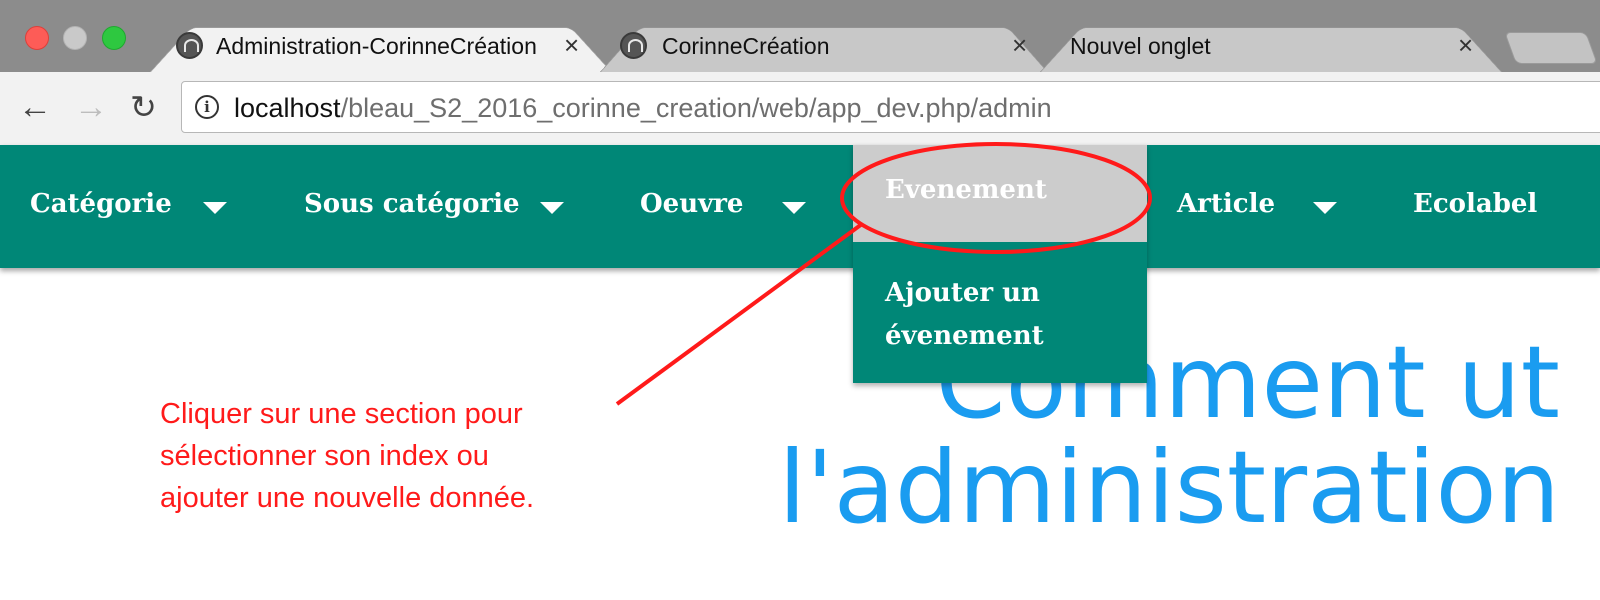 Image resolution: width=1600 pixels, height=600 pixels. I want to click on tab-title: CorinneCréation, so click(746, 46).